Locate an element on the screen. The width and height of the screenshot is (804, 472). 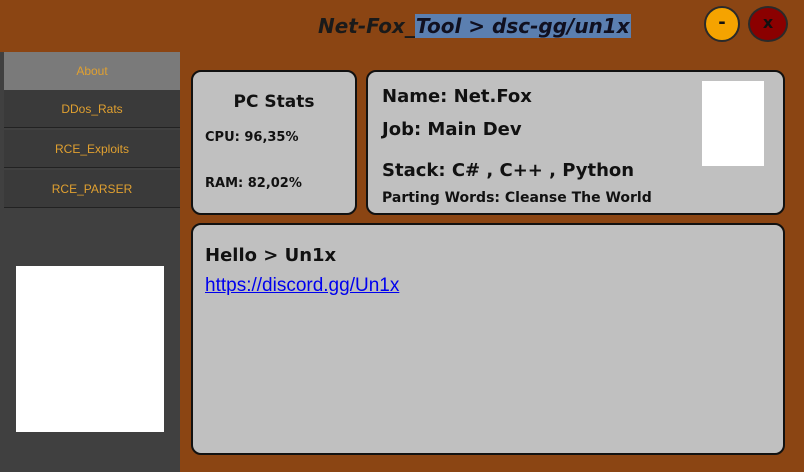
sidebar-item-rce-parser: RCE_PARSER is located at coordinates (92, 189).